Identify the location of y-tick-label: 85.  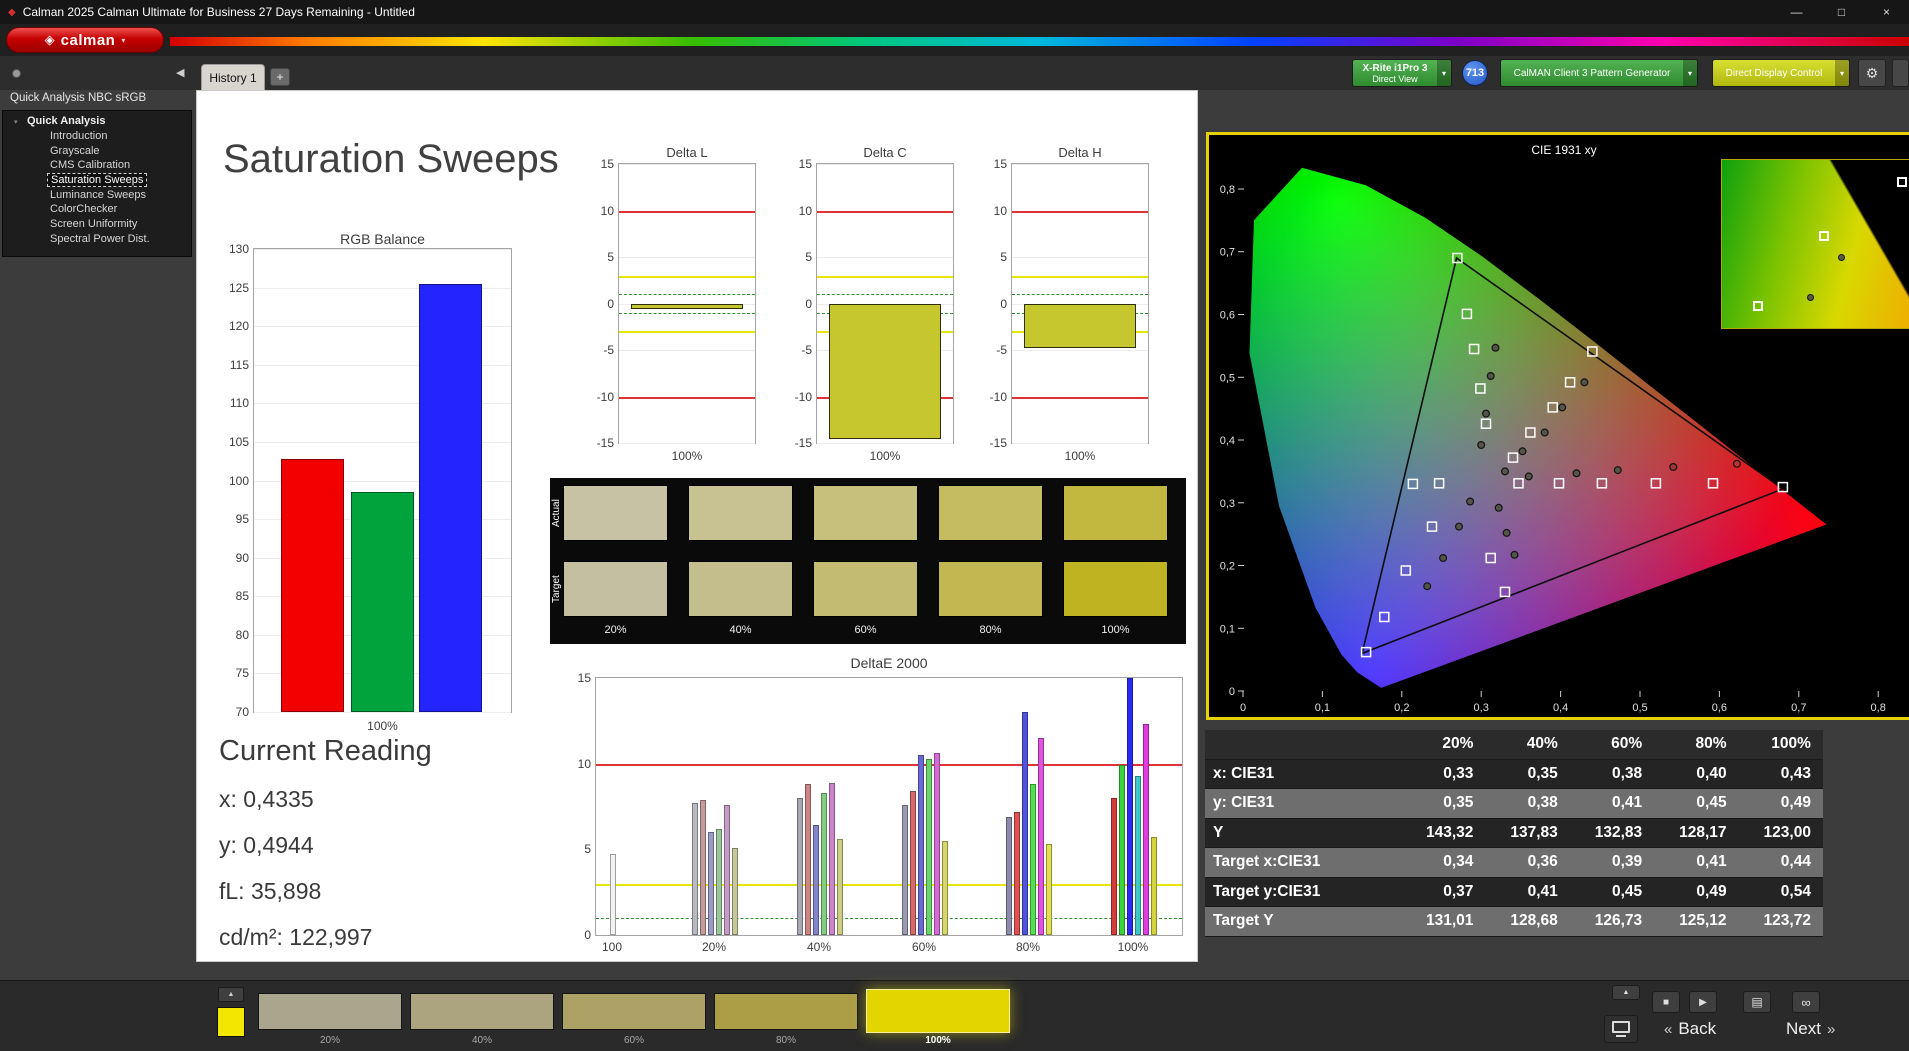
(242, 596).